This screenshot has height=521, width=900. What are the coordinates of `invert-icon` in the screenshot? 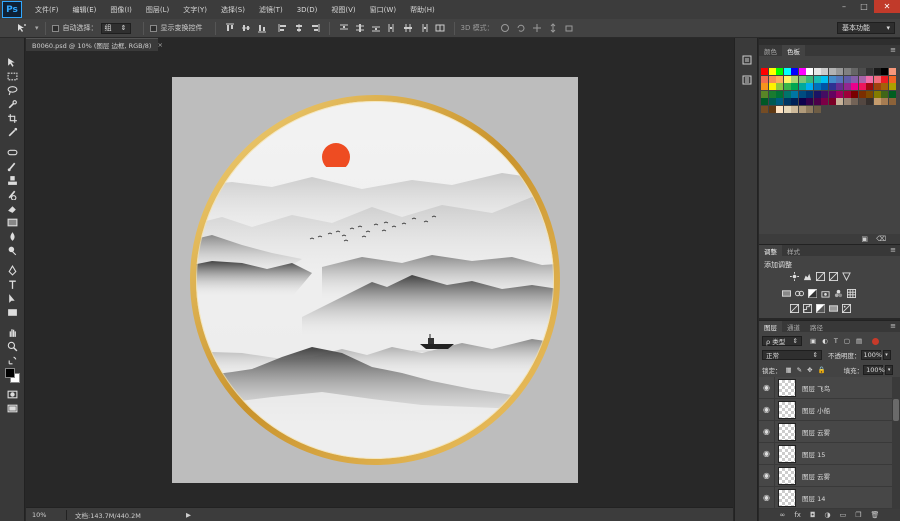 It's located at (794, 308).